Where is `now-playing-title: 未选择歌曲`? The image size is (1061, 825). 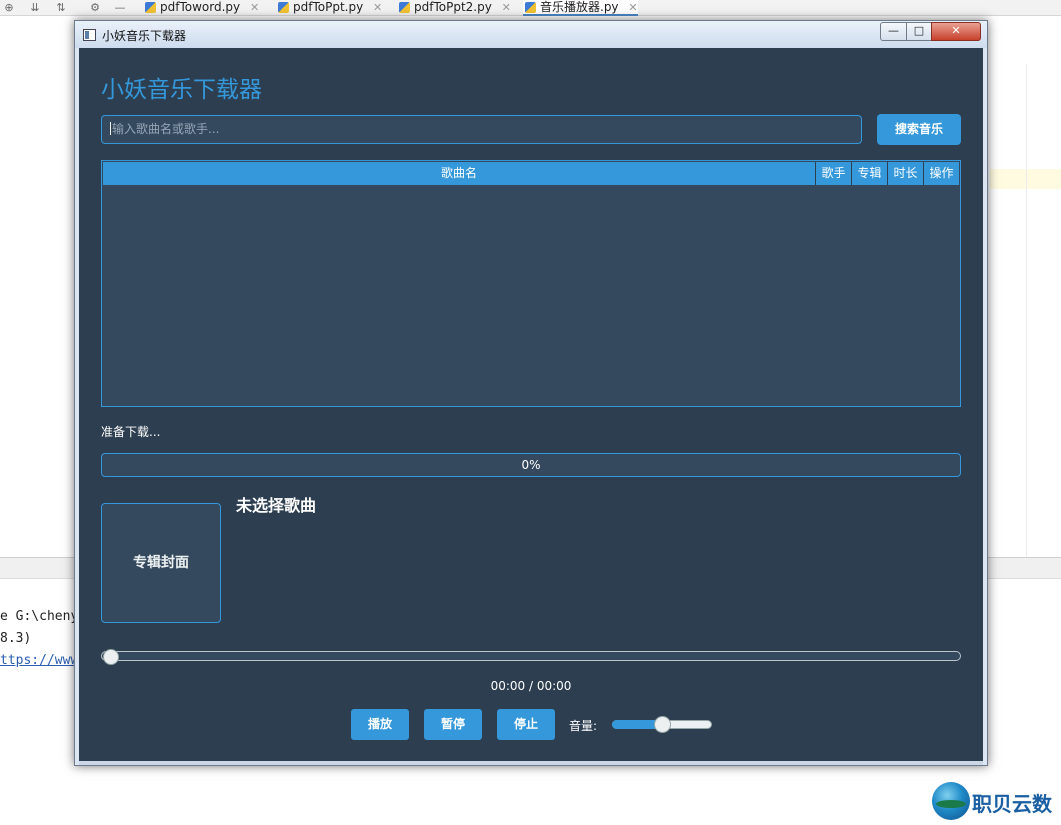 now-playing-title: 未选择歌曲 is located at coordinates (276, 505).